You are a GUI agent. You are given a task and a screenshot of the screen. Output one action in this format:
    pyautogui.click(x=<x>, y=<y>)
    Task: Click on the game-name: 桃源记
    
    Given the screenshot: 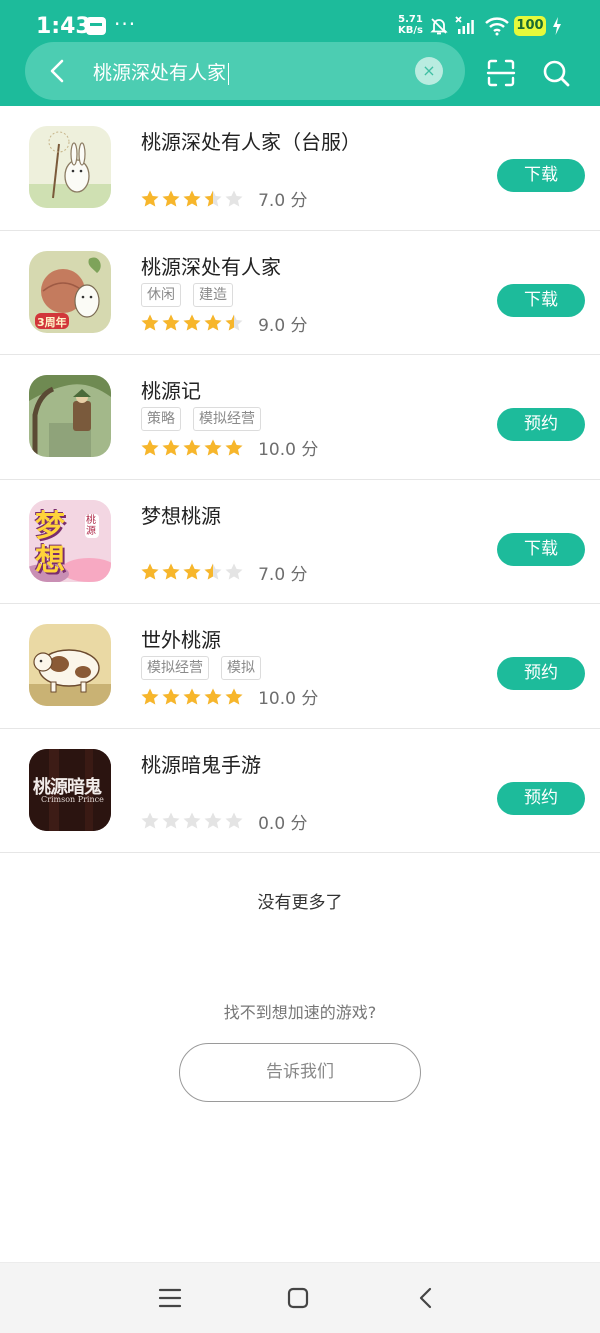 What is the action you would take?
    pyautogui.click(x=171, y=391)
    